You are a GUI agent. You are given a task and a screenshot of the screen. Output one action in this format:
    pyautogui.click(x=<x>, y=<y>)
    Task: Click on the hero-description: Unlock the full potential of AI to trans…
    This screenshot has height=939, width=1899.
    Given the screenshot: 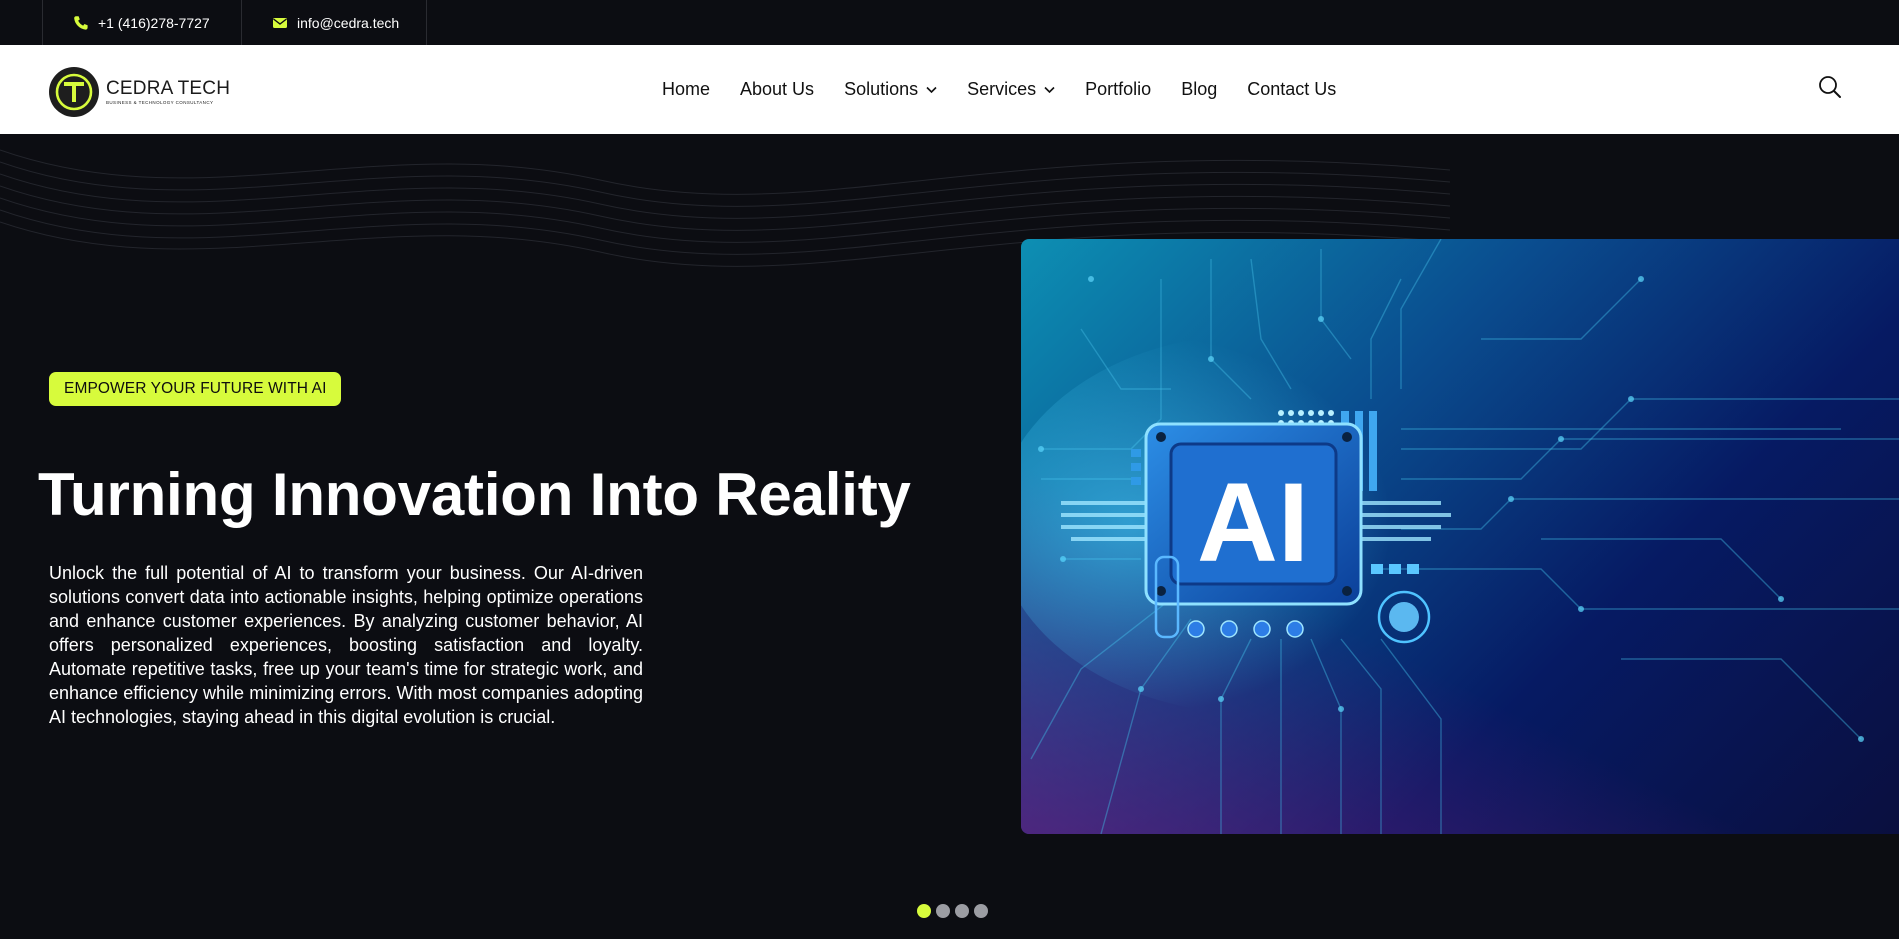 What is the action you would take?
    pyautogui.click(x=346, y=645)
    